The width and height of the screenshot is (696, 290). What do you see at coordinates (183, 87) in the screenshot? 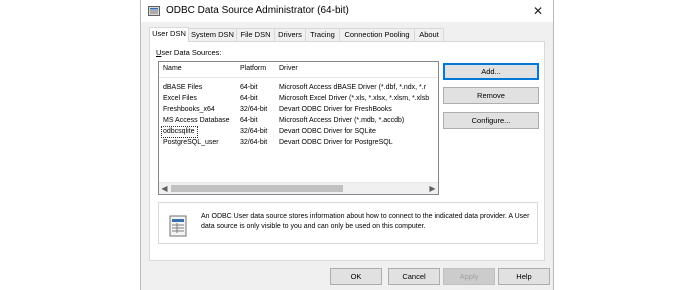
I see `dsn-name: dBASE Files` at bounding box center [183, 87].